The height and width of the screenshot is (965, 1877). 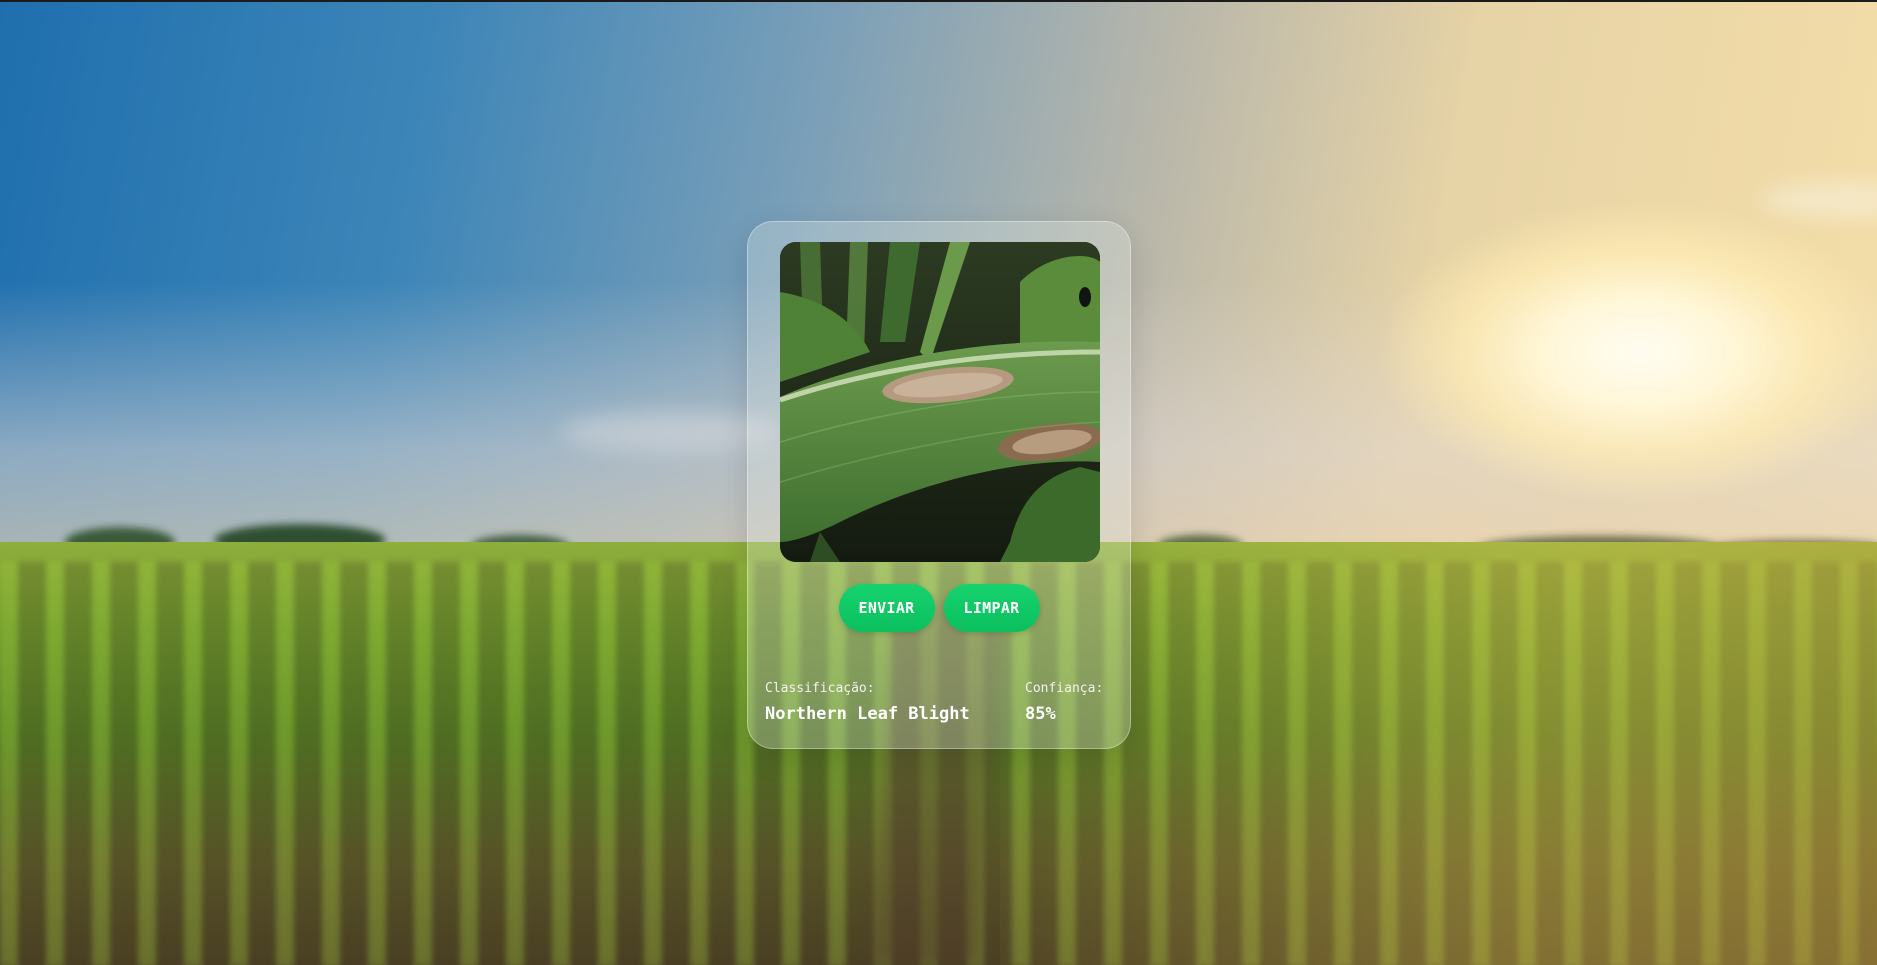 I want to click on send-button: ENVIAR, so click(x=886, y=608).